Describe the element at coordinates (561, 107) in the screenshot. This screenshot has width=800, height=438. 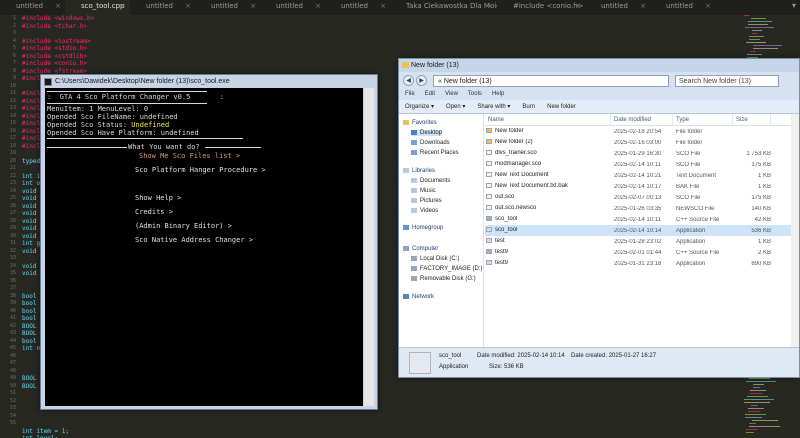
I see `new-folder-button: New folder` at that location.